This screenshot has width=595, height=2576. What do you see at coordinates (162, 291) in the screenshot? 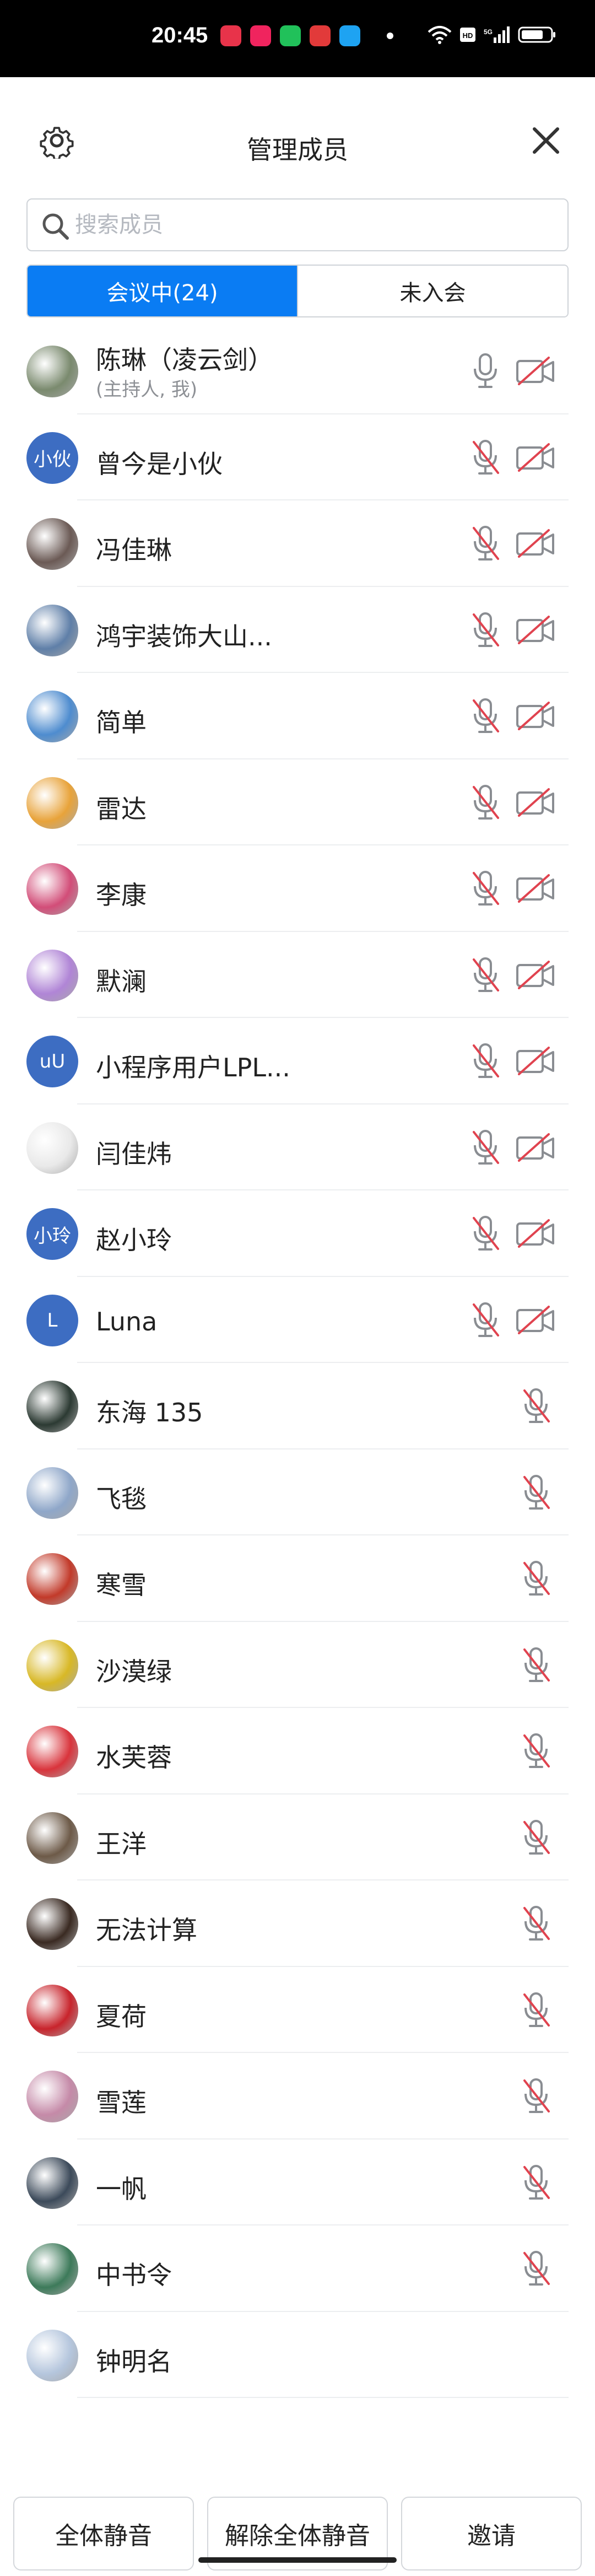
I see `tab-in-meeting: 会议中(24)` at bounding box center [162, 291].